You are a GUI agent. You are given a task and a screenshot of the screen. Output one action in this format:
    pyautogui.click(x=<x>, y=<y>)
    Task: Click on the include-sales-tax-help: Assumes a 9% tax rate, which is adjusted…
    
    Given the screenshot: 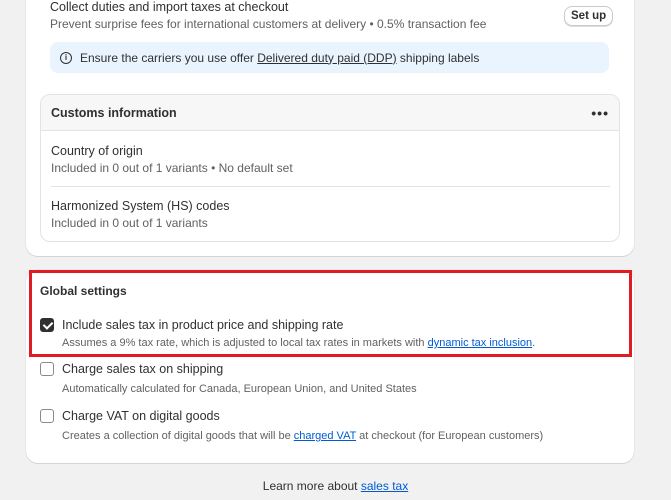 What is the action you would take?
    pyautogui.click(x=298, y=343)
    